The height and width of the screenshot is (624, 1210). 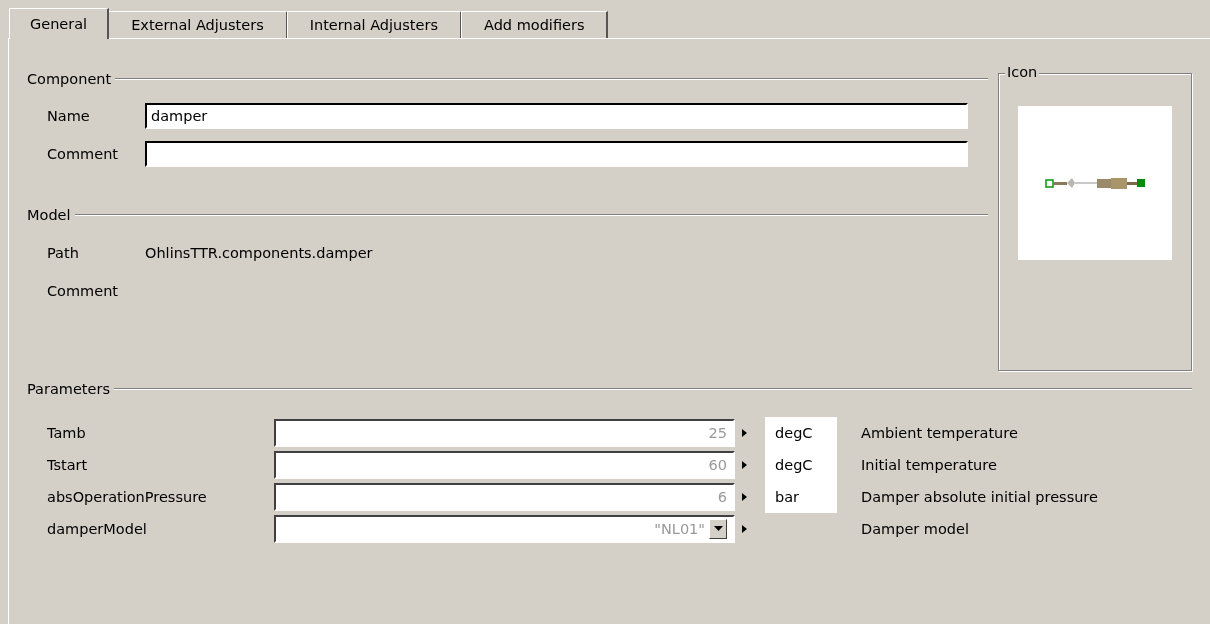 What do you see at coordinates (787, 497) in the screenshot?
I see `unit-label: bar` at bounding box center [787, 497].